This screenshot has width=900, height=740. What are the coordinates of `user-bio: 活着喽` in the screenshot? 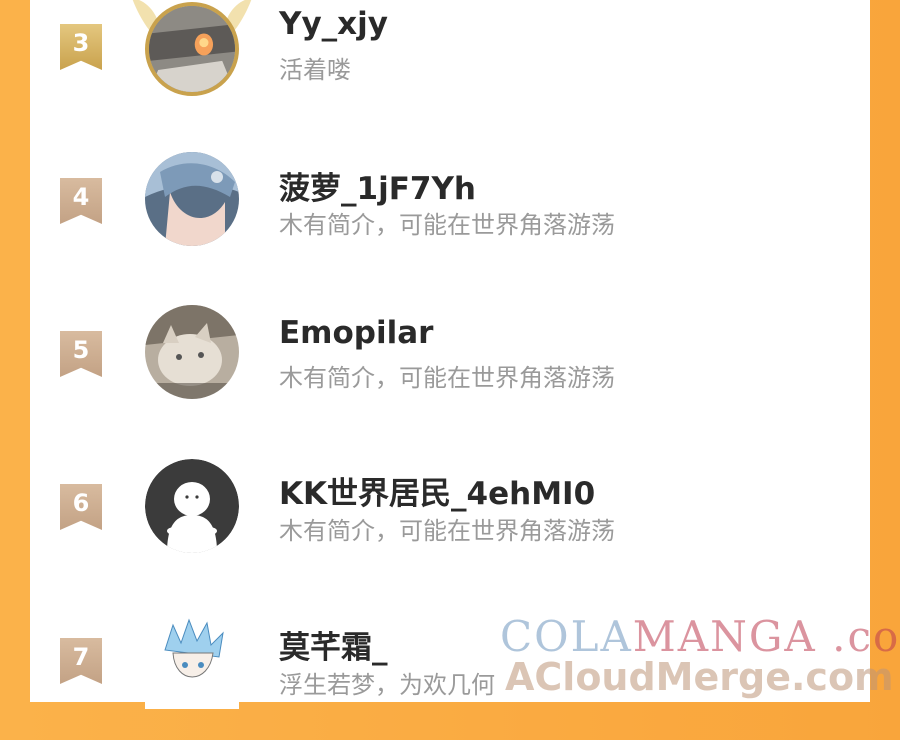 It's located at (315, 70).